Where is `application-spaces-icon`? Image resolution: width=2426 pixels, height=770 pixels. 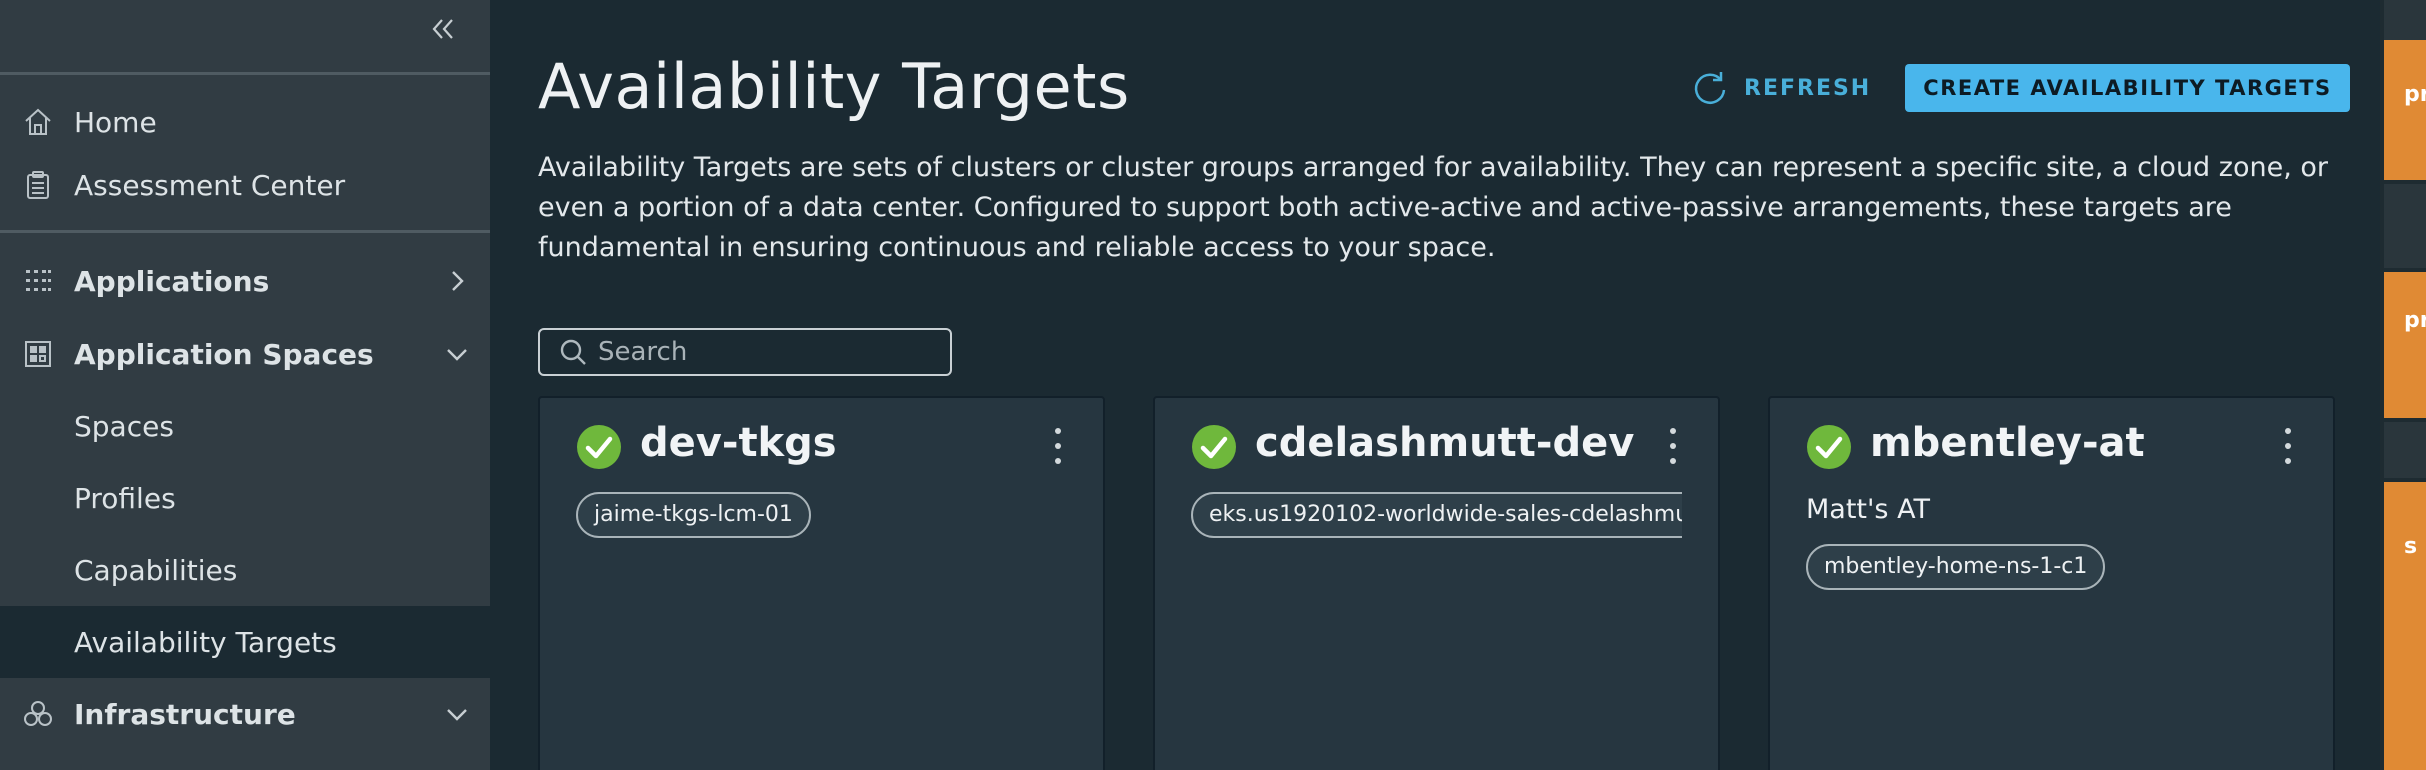 application-spaces-icon is located at coordinates (38, 354).